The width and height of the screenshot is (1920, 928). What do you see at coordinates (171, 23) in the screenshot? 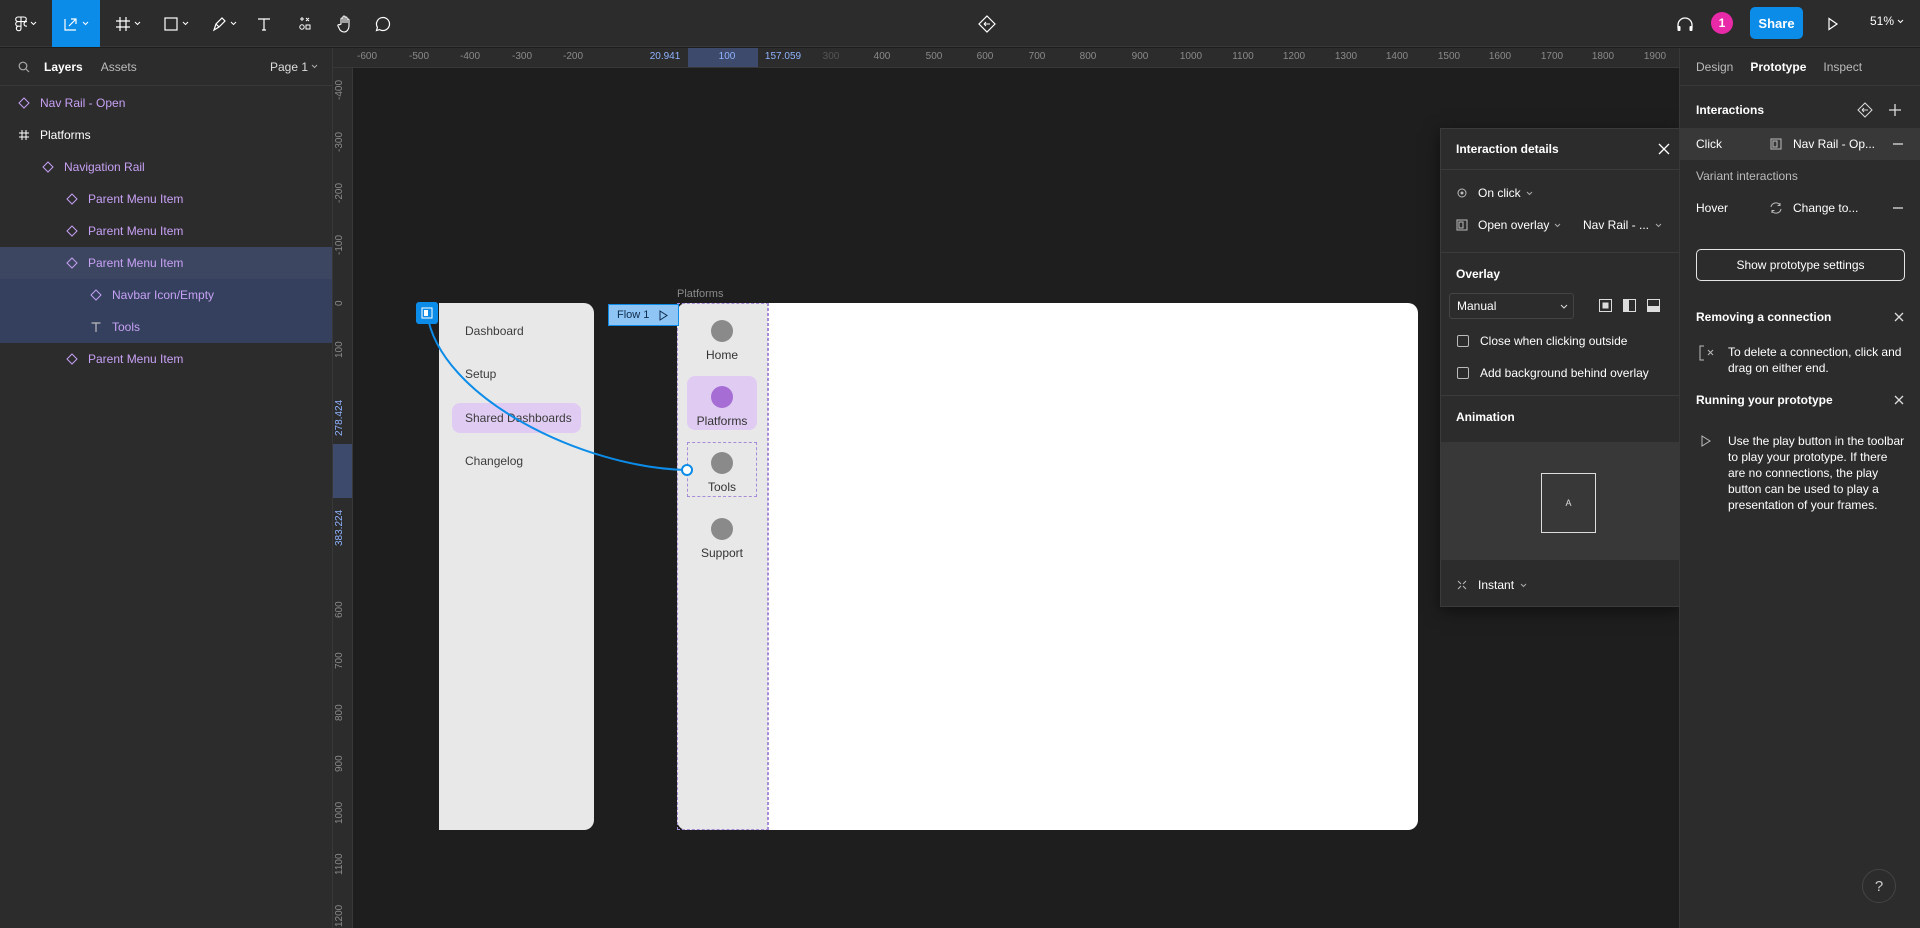
I see `rectangle-tool-icon` at bounding box center [171, 23].